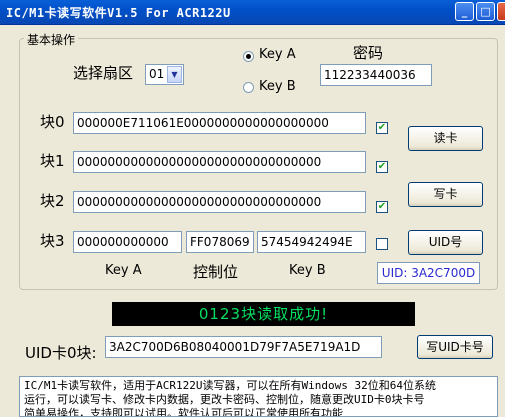 This screenshot has height=417, width=505. I want to click on block0-checkbox: ✔, so click(382, 128).